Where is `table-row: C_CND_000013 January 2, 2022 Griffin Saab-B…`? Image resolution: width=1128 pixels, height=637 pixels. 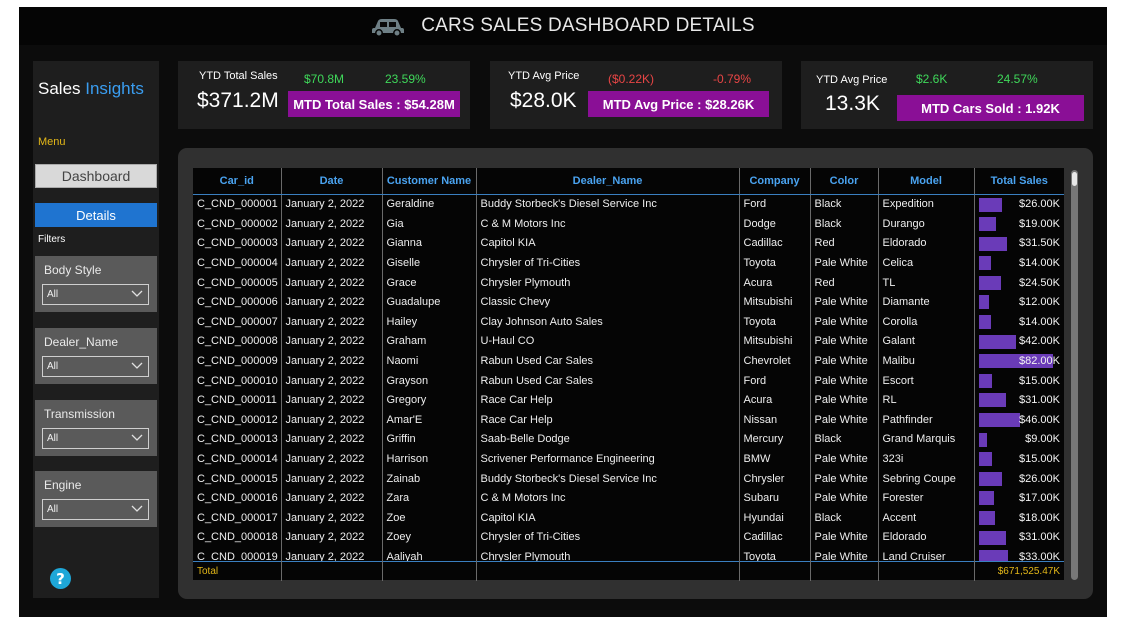 table-row: C_CND_000013 January 2, 2022 Griffin Saab-B… is located at coordinates (628, 439).